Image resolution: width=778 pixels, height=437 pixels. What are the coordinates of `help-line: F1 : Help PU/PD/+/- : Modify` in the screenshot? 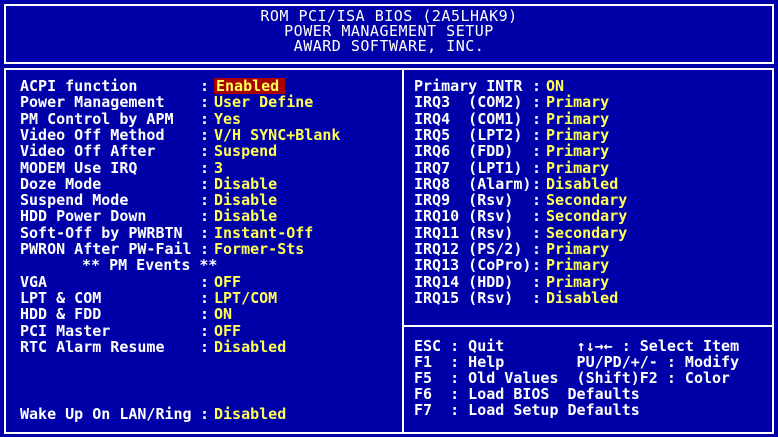 It's located at (577, 362).